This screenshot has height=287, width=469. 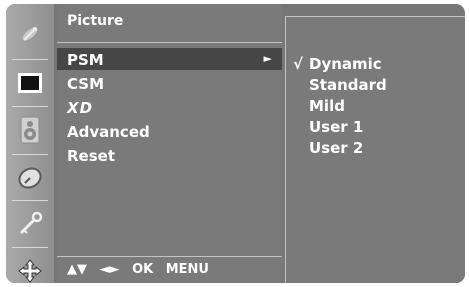 What do you see at coordinates (91, 156) in the screenshot?
I see `menu-item-label: Reset` at bounding box center [91, 156].